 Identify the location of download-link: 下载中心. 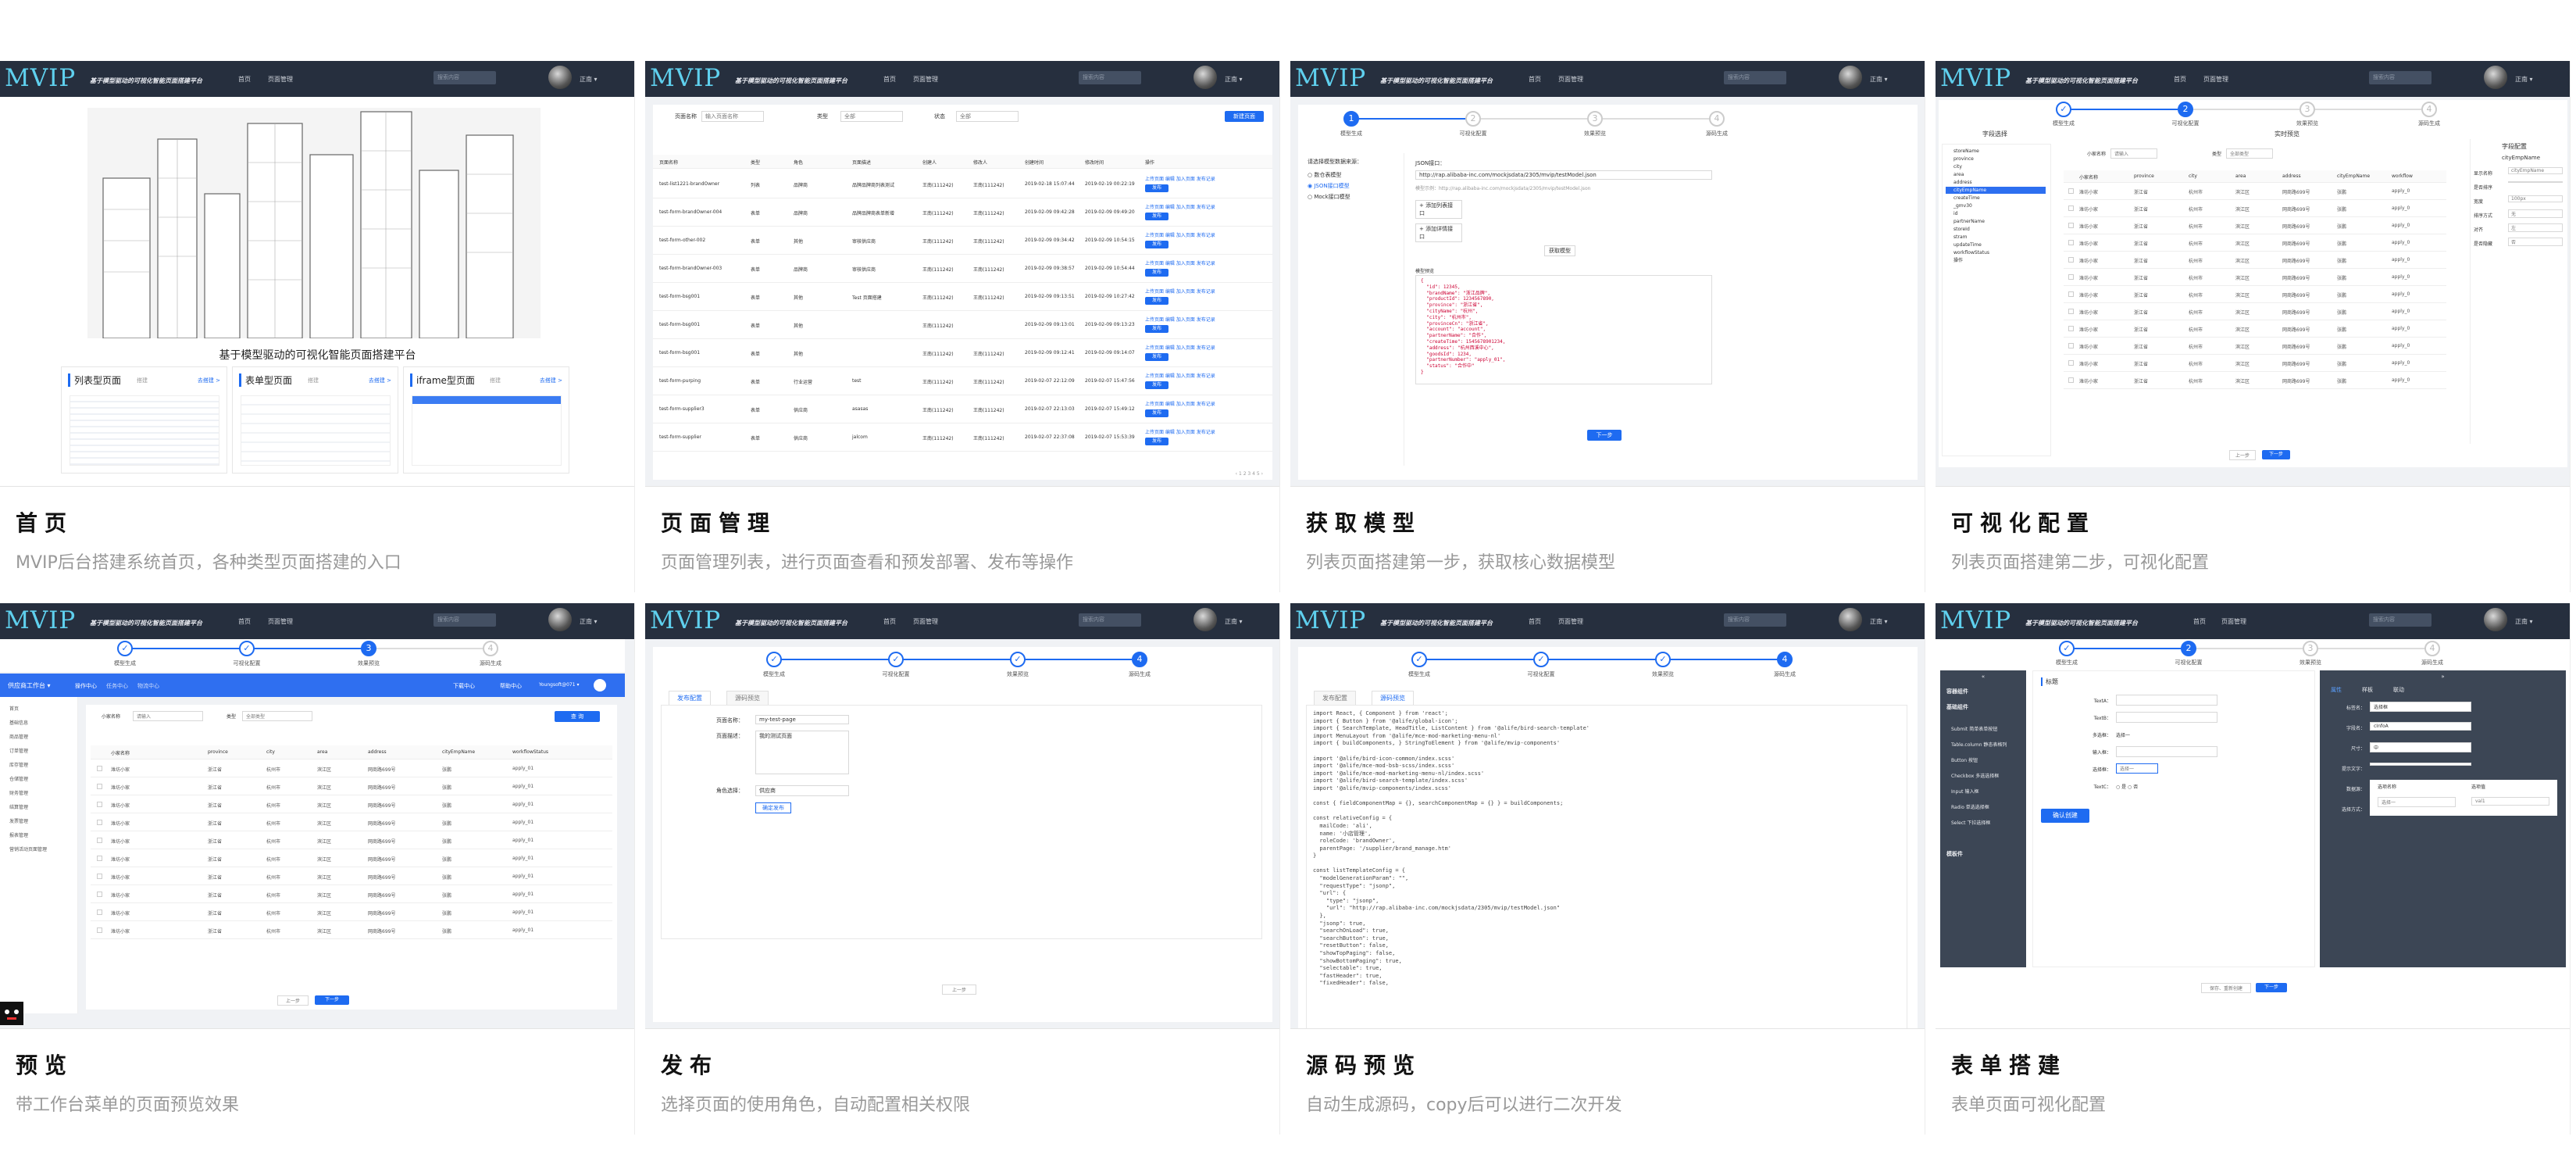
(464, 686).